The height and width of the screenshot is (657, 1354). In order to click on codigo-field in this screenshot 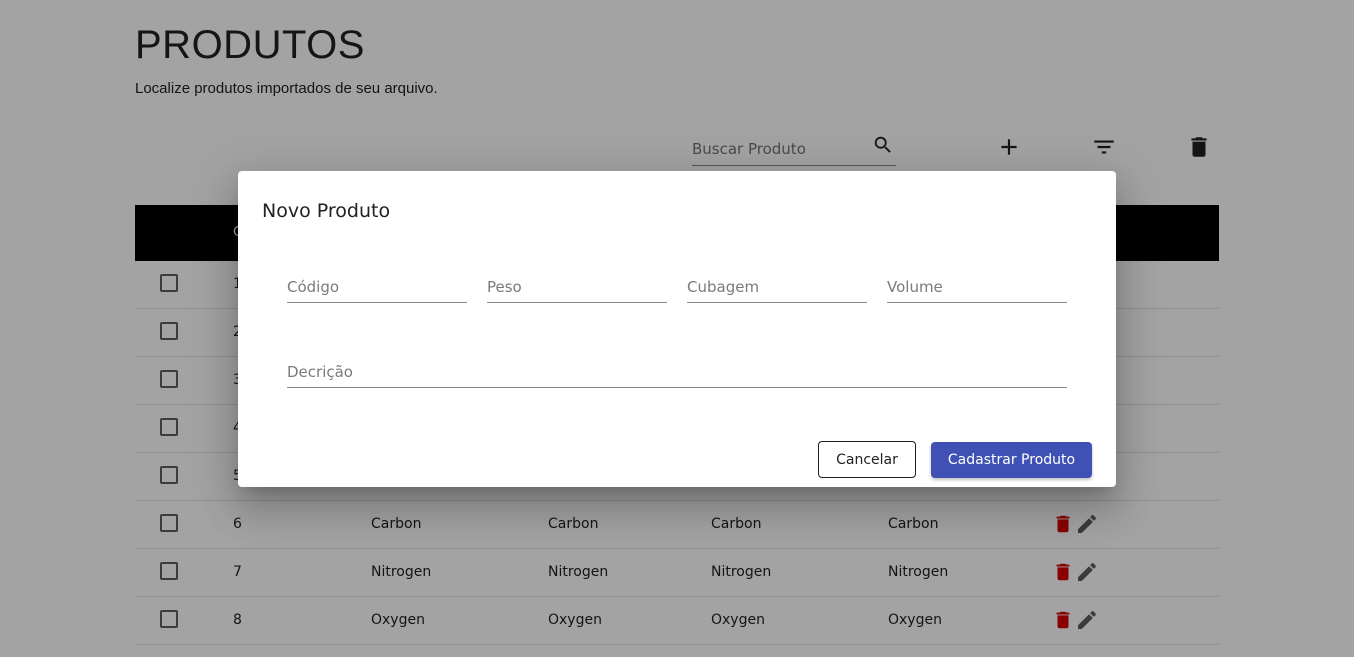, I will do `click(377, 287)`.